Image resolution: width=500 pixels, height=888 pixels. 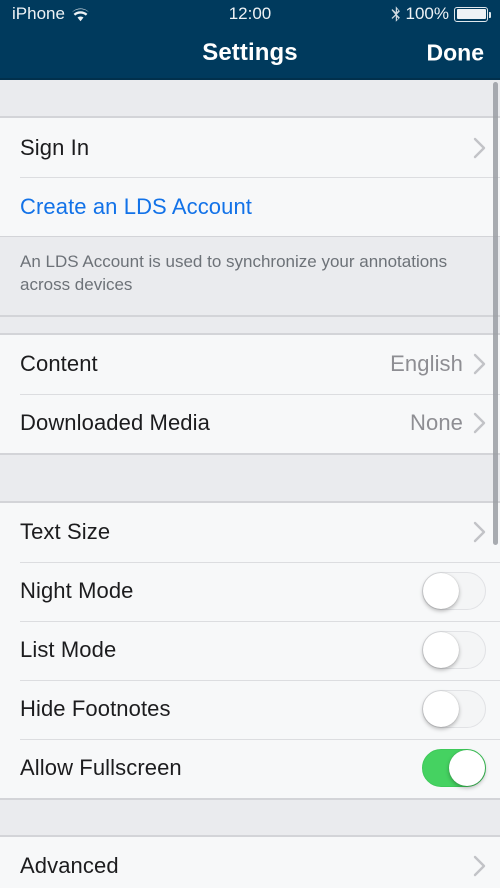 What do you see at coordinates (69, 866) in the screenshot?
I see `advanced-label: Advanced` at bounding box center [69, 866].